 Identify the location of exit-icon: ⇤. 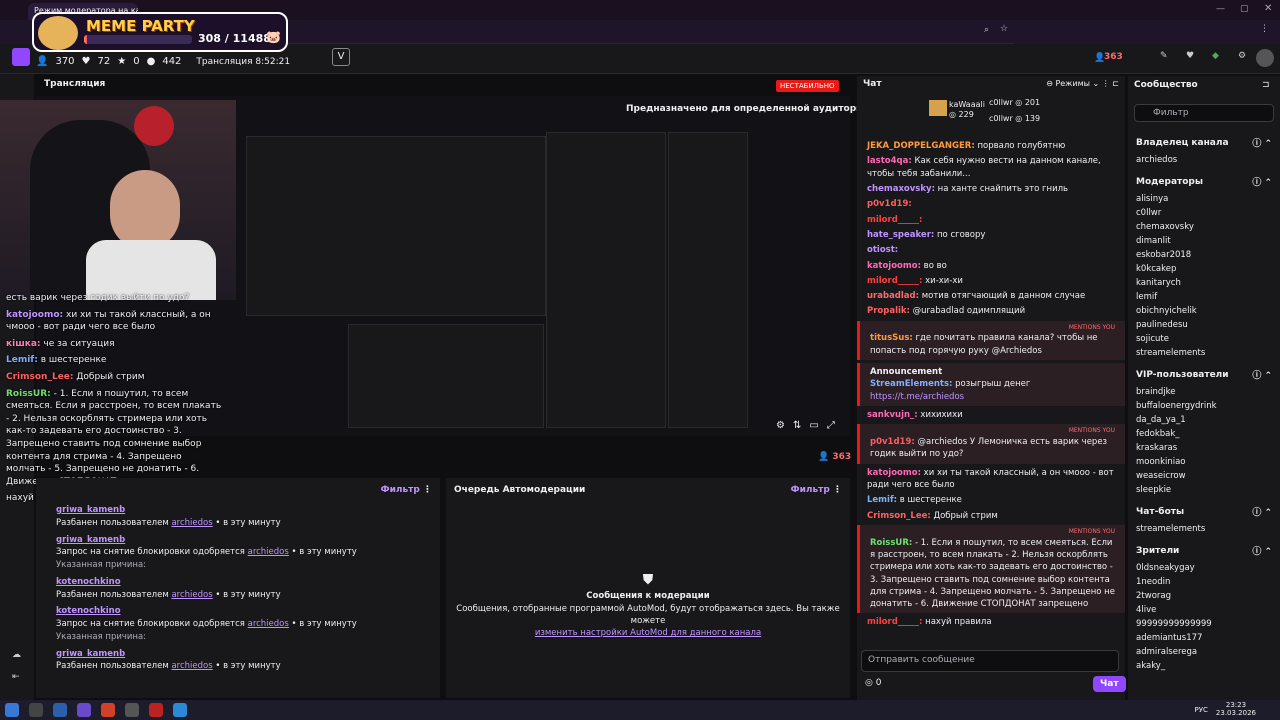
(16, 677).